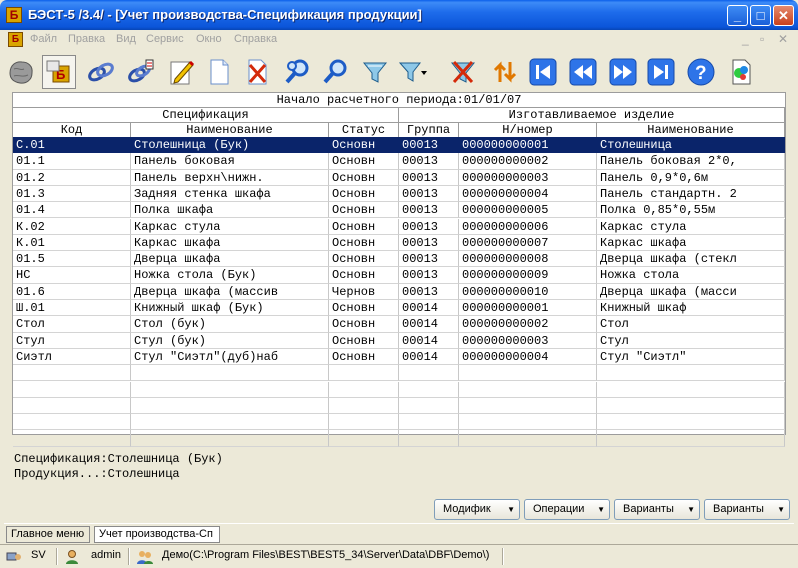 The width and height of the screenshot is (798, 568). I want to click on menu-window: Окно, so click(209, 39).